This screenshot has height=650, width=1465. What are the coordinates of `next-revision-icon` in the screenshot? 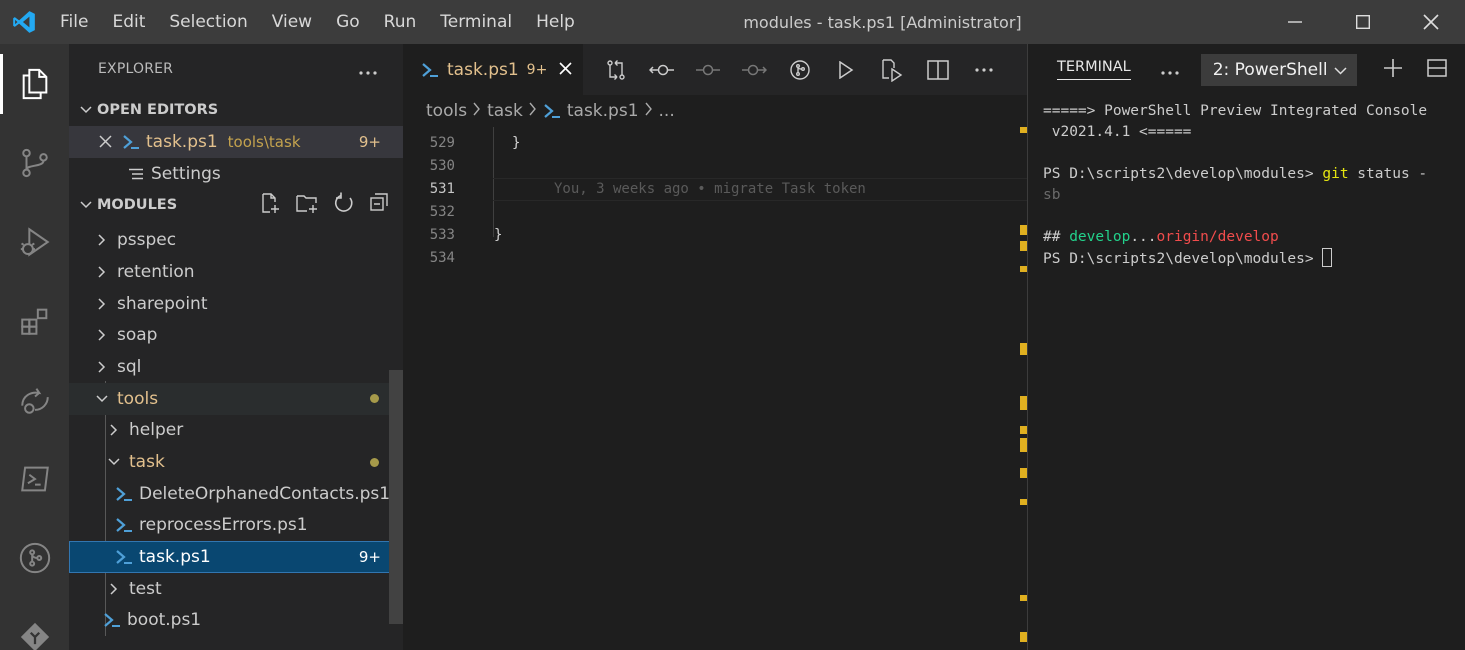 It's located at (754, 69).